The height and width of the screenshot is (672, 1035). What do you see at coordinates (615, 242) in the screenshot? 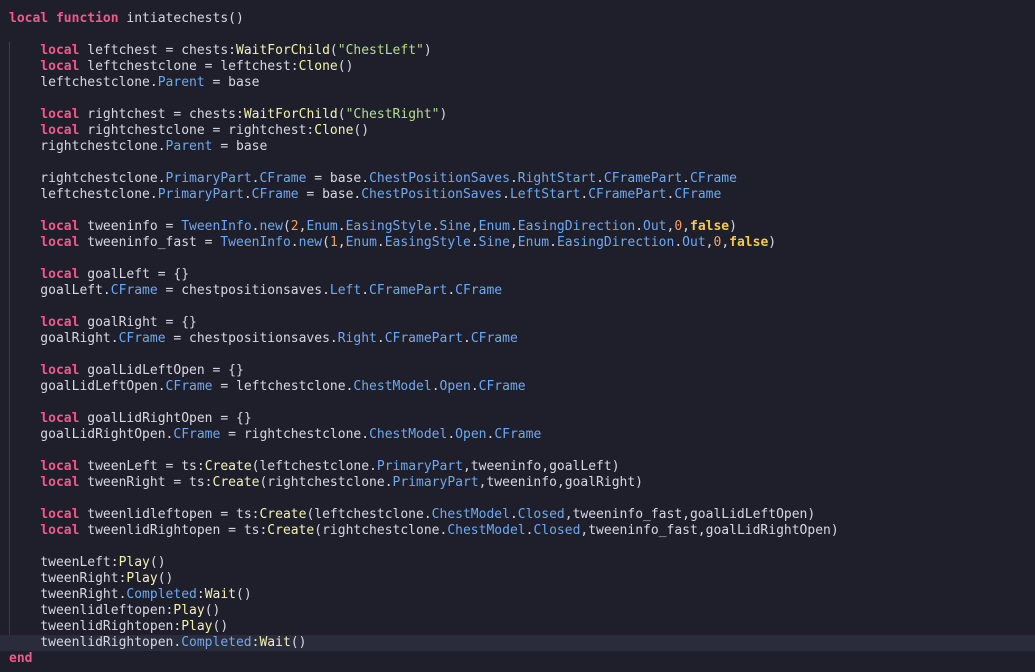
I see `code-token-prop: EasingDirection` at bounding box center [615, 242].